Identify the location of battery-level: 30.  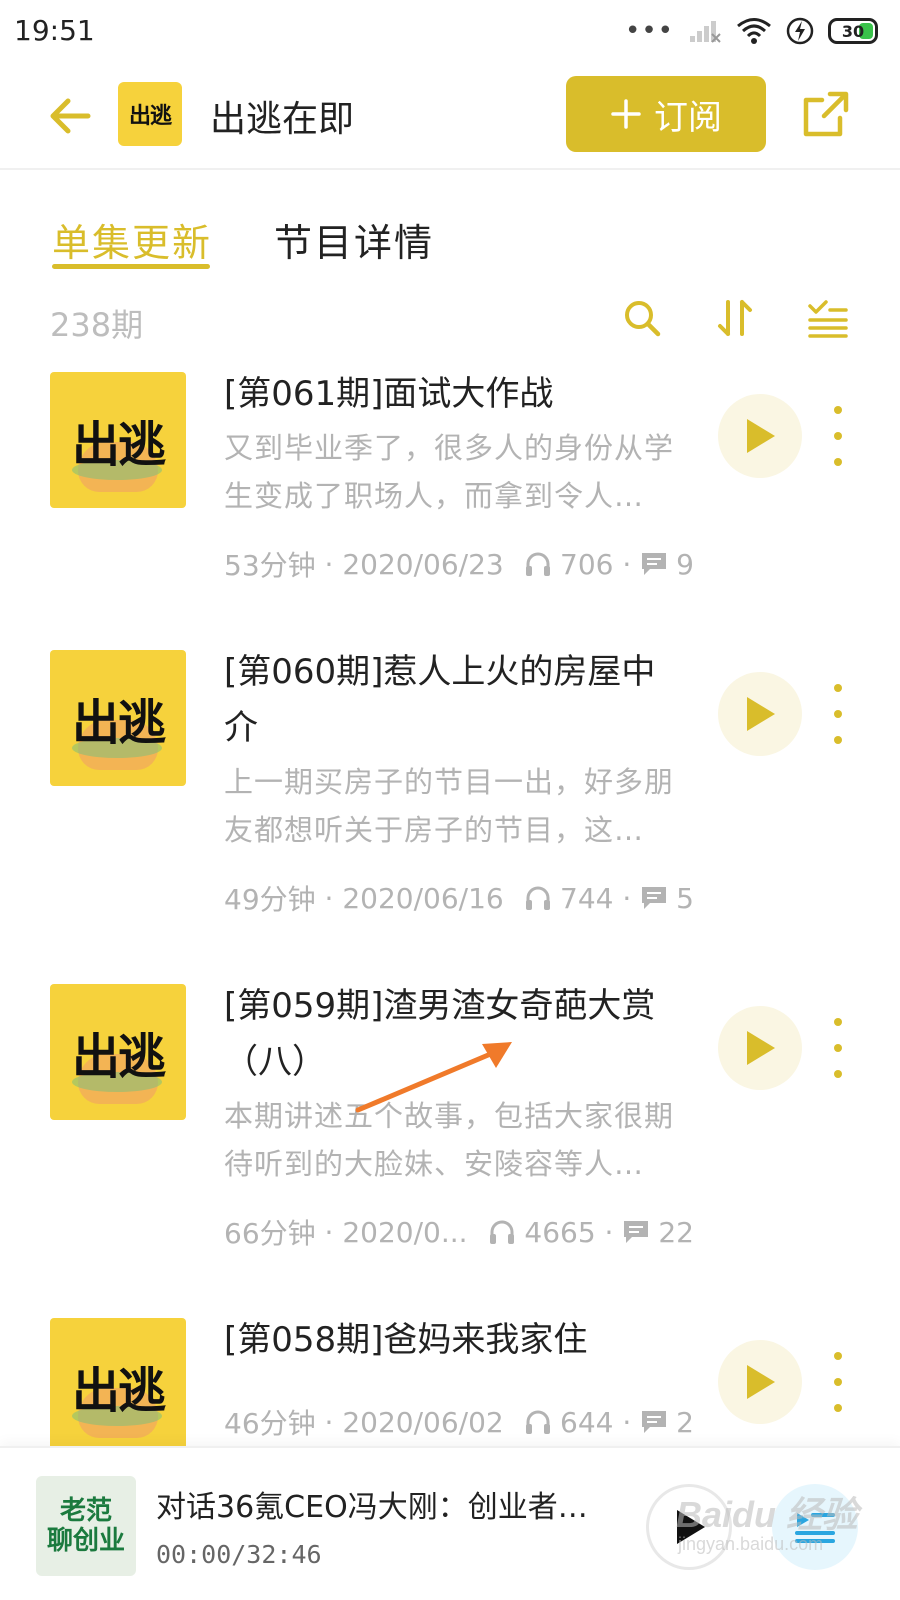
(853, 31).